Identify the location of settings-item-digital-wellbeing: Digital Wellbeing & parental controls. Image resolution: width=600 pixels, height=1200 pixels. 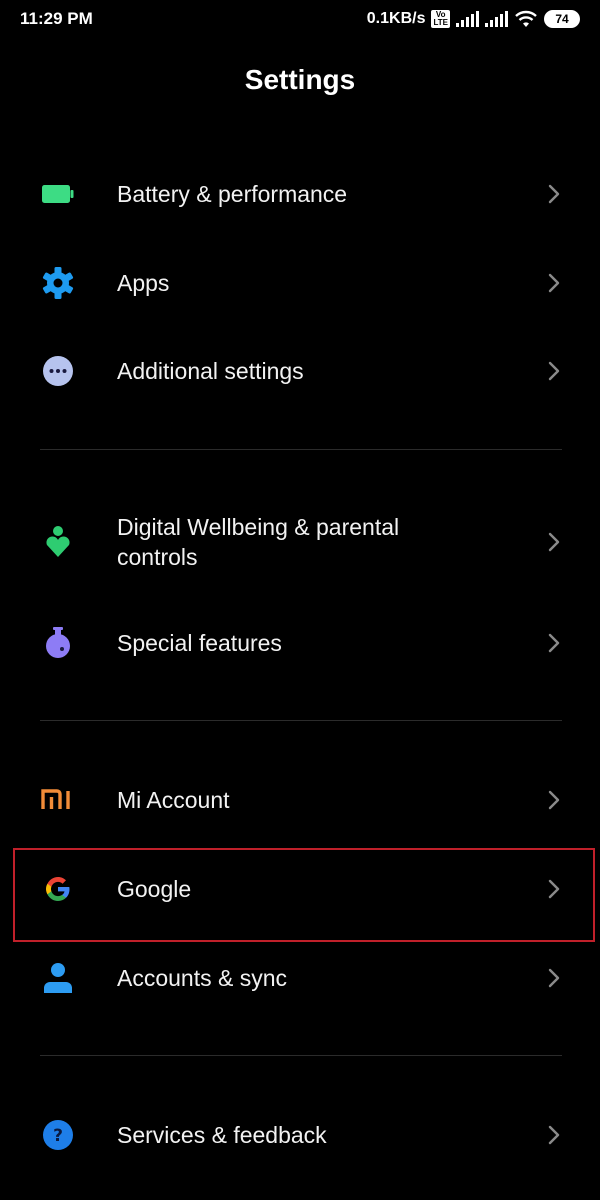
(300, 543).